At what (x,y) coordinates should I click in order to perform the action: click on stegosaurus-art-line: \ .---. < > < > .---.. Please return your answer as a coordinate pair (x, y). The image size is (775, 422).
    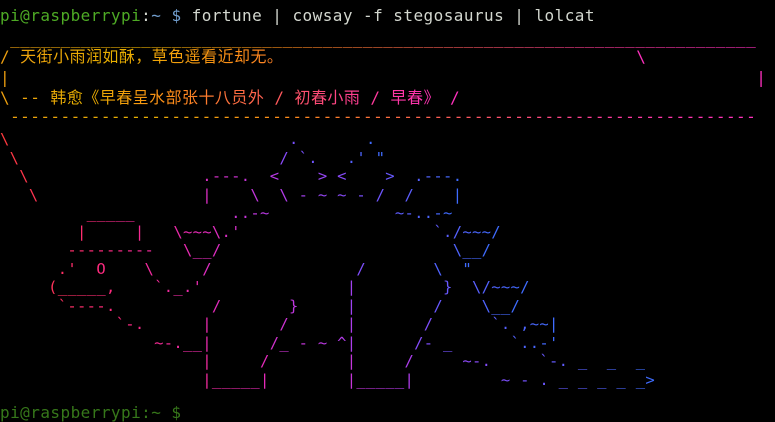
    Looking at the image, I should click on (231, 176).